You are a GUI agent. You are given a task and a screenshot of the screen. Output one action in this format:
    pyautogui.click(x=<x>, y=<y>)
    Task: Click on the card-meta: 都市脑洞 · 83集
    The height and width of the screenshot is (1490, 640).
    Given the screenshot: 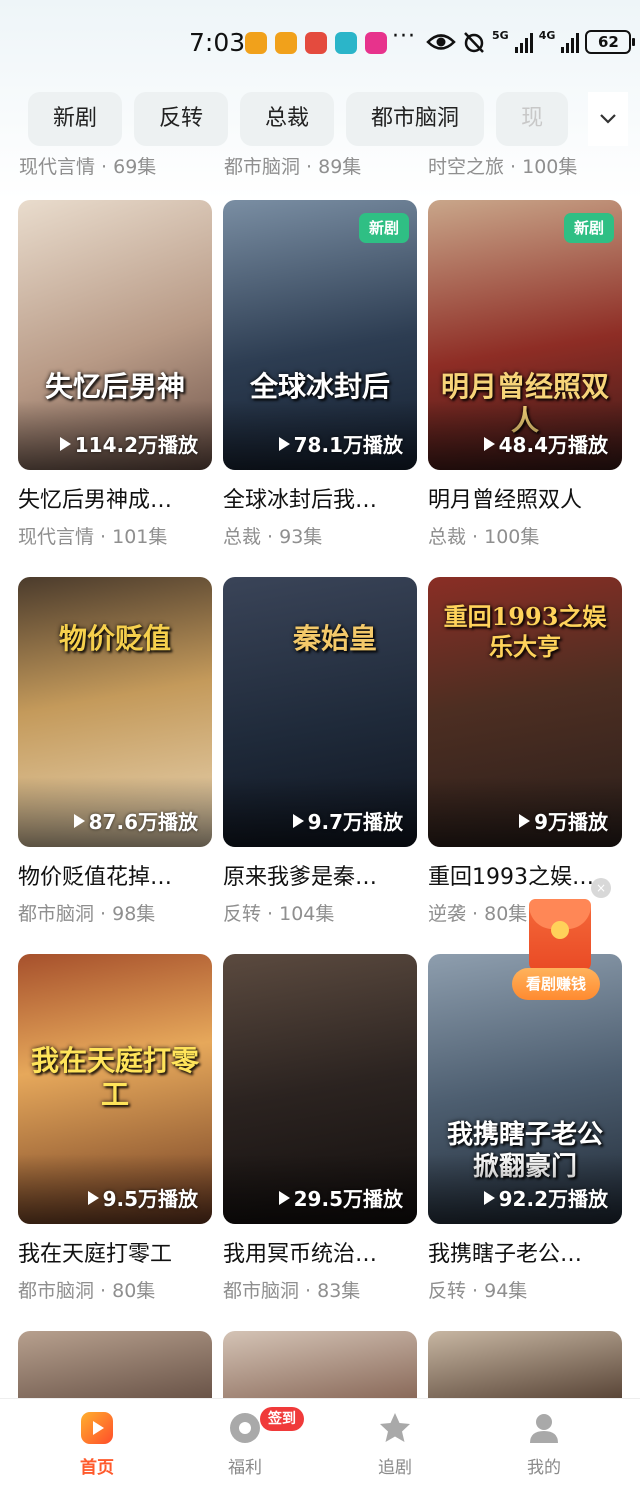 What is the action you would take?
    pyautogui.click(x=292, y=1291)
    